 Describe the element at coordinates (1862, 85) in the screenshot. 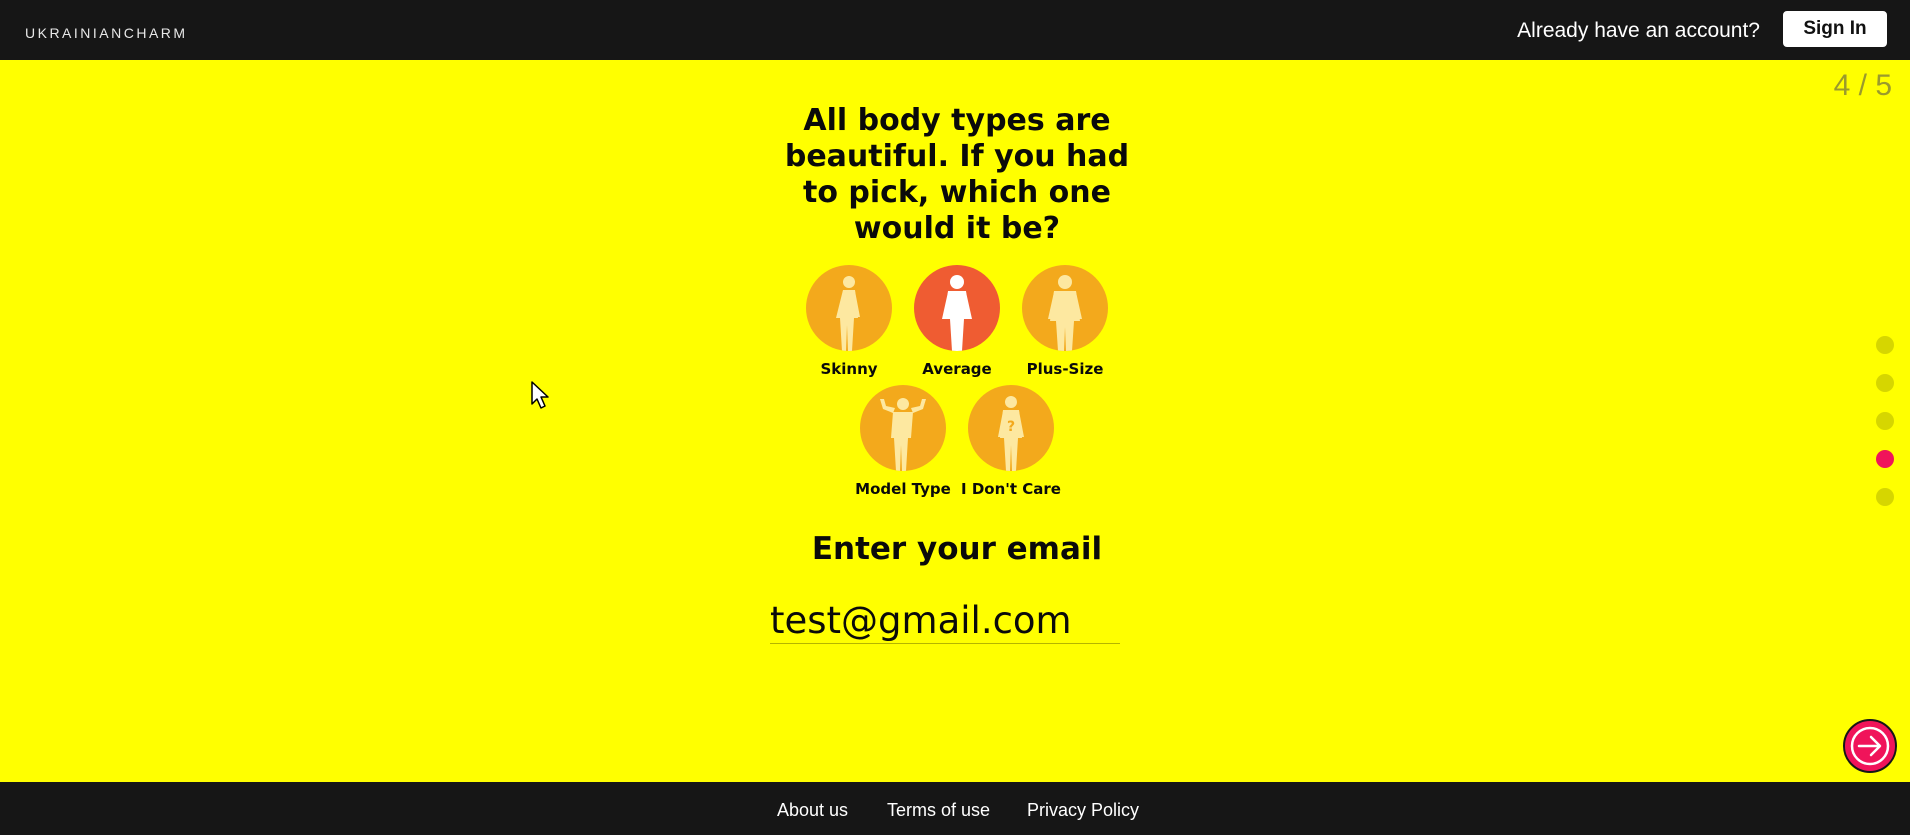

I see `step-counter: 4 / 5` at that location.